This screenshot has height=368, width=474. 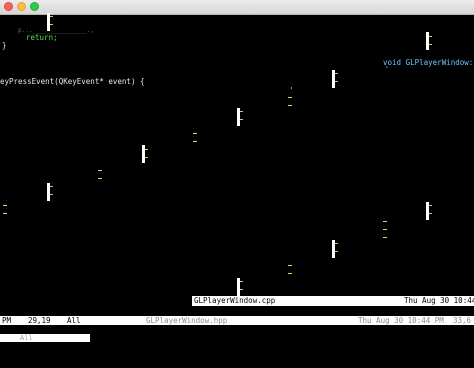 I want to click on inner-status-filename: GLPlayerWindow.cpp, so click(x=235, y=300).